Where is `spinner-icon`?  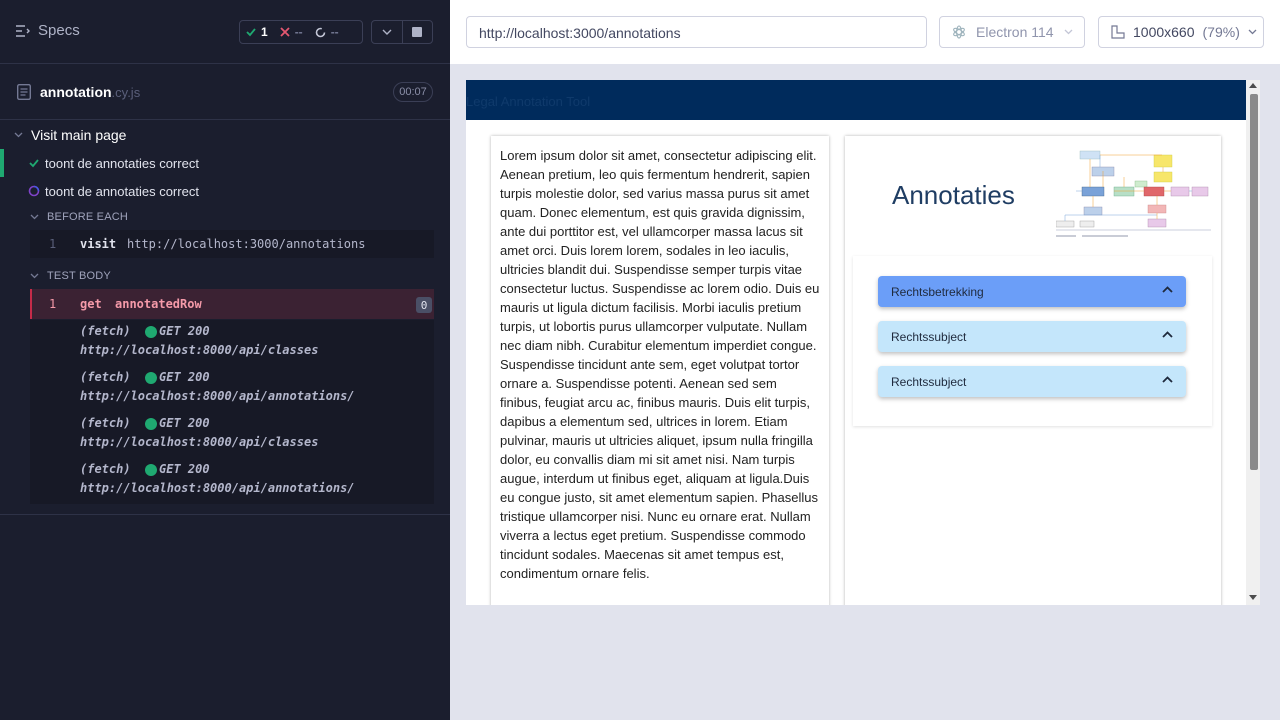
spinner-icon is located at coordinates (320, 32).